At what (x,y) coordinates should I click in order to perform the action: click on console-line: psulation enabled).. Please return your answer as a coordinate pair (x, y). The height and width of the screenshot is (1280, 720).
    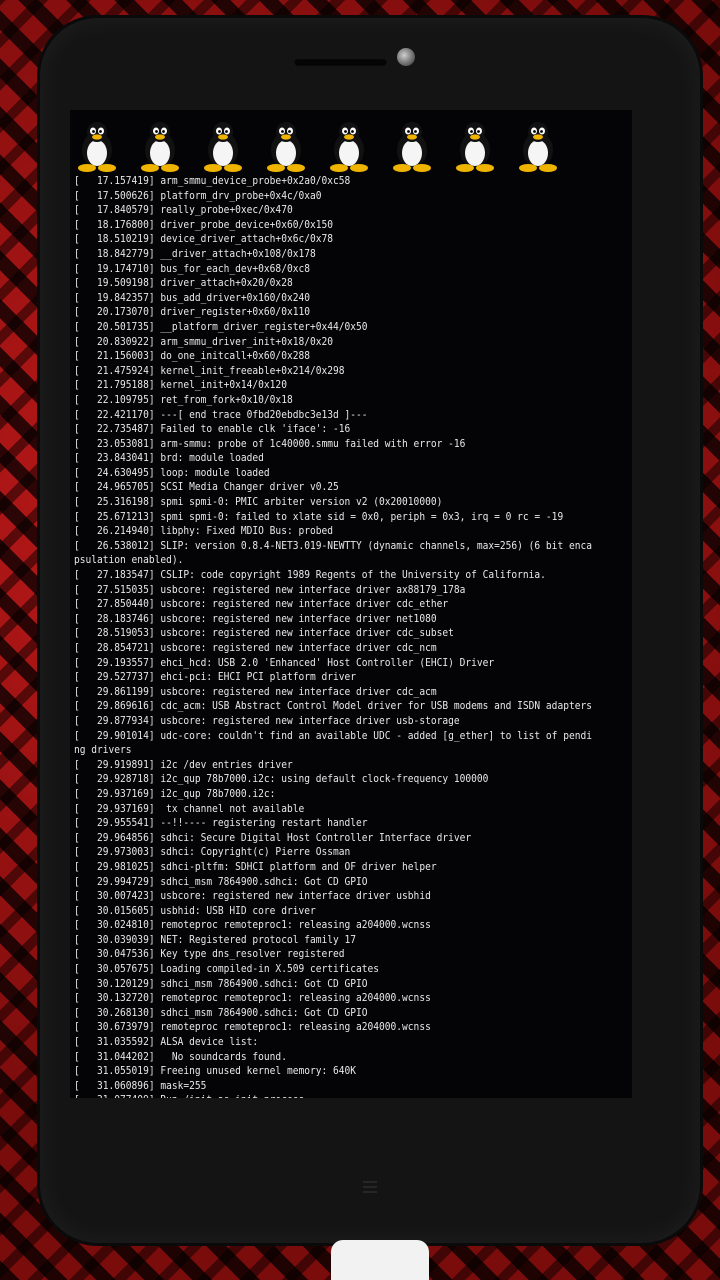
    Looking at the image, I should click on (129, 560).